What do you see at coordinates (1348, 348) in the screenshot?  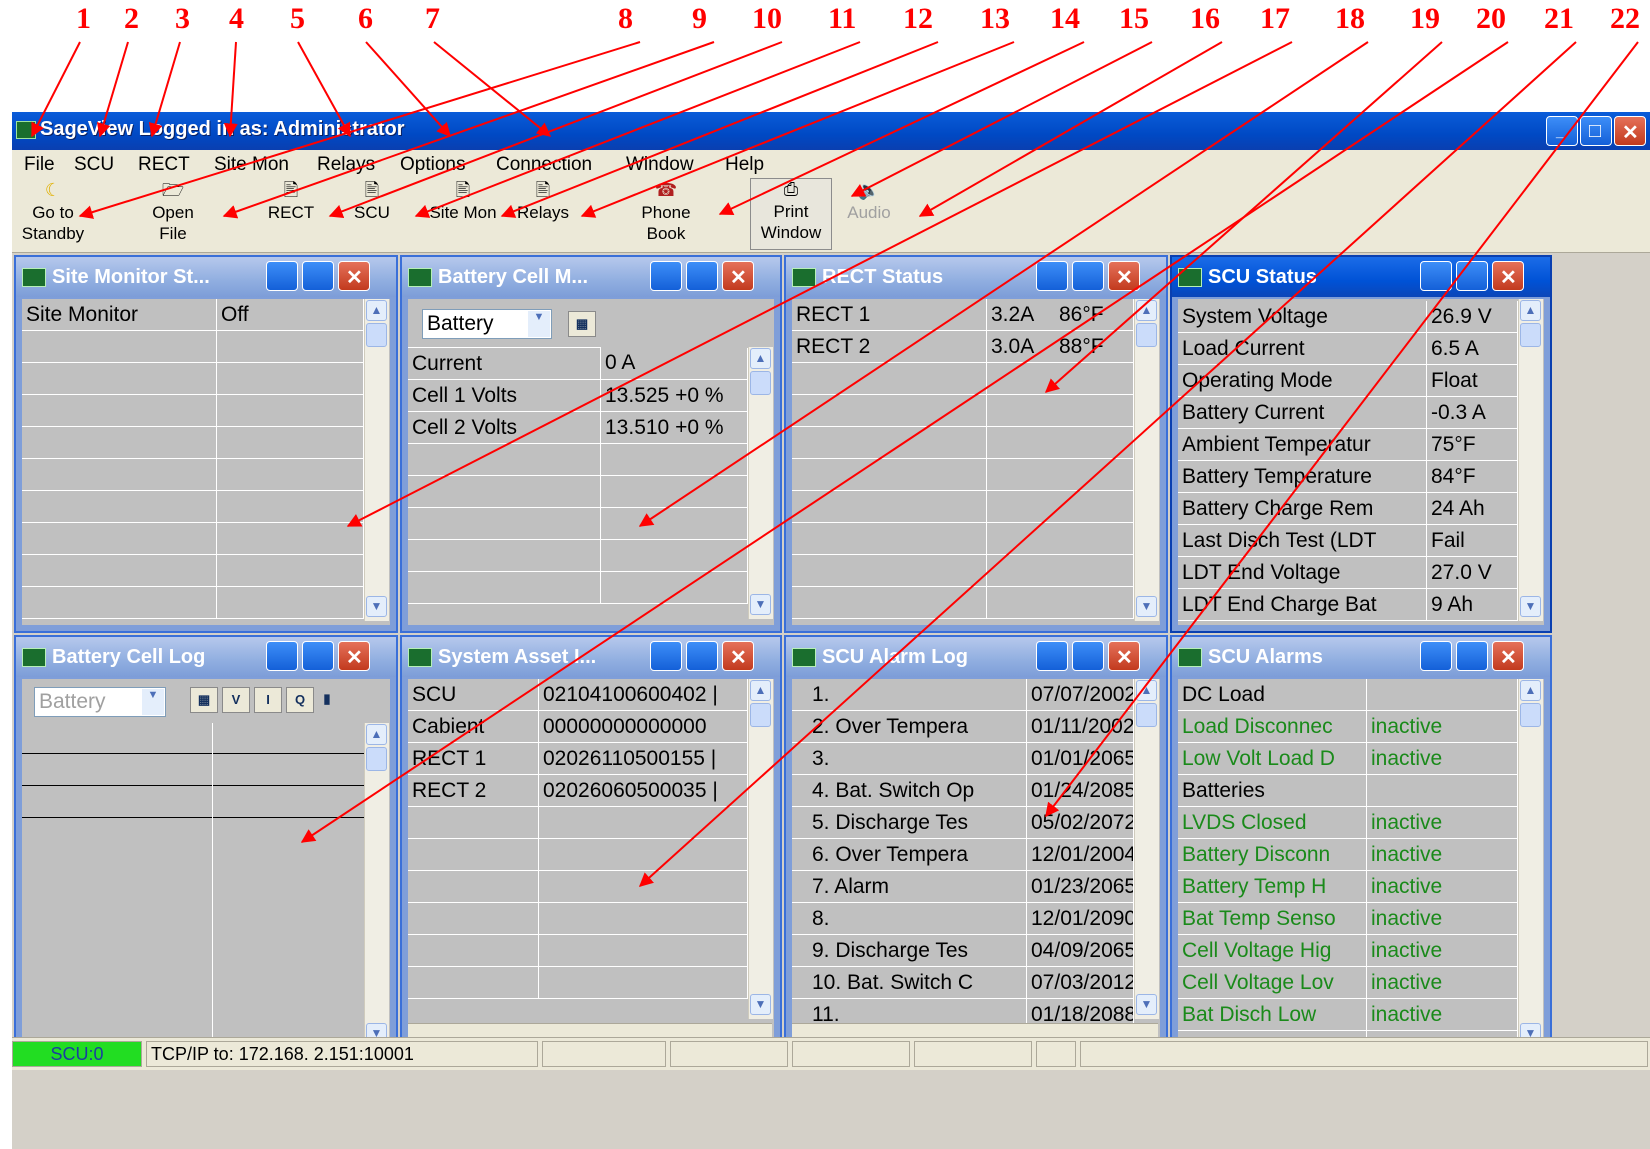 I see `table-row: Load Current 6.5 A` at bounding box center [1348, 348].